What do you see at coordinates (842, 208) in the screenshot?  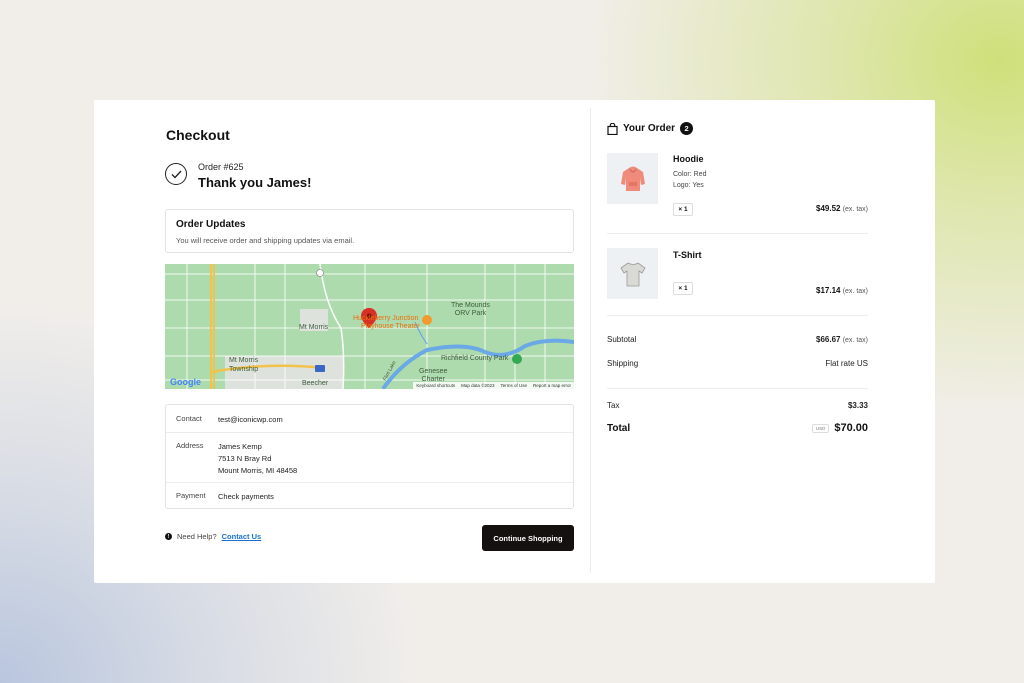 I see `item-price: $49.52 (ex. tax)` at bounding box center [842, 208].